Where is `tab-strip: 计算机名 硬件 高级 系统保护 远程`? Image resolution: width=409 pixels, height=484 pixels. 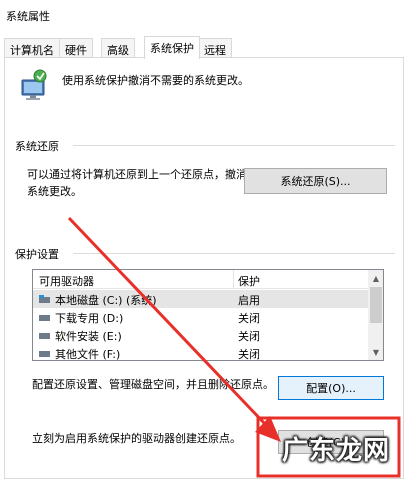 tab-strip: 计算机名 硬件 高级 系统保护 远程 is located at coordinates (205, 47).